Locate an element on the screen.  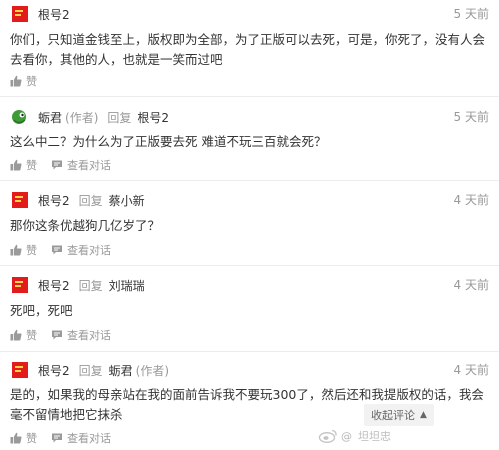
weibo-logo-icon is located at coordinates (327, 436).